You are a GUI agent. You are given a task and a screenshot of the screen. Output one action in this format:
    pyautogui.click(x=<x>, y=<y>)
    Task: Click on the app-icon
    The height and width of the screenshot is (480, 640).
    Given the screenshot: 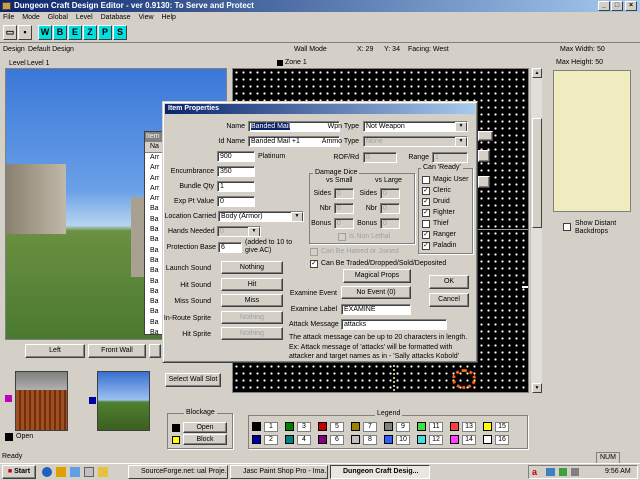 What is the action you would take?
    pyautogui.click(x=6, y=6)
    